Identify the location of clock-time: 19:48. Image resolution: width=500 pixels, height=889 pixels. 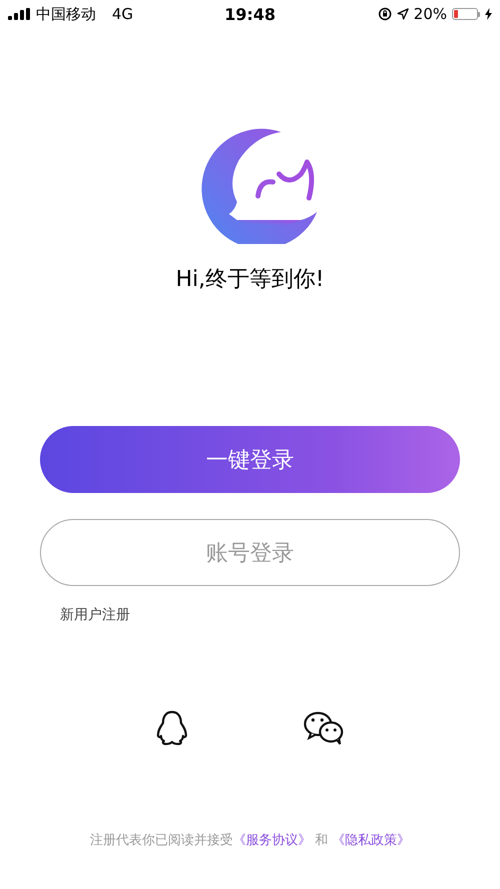
(250, 14).